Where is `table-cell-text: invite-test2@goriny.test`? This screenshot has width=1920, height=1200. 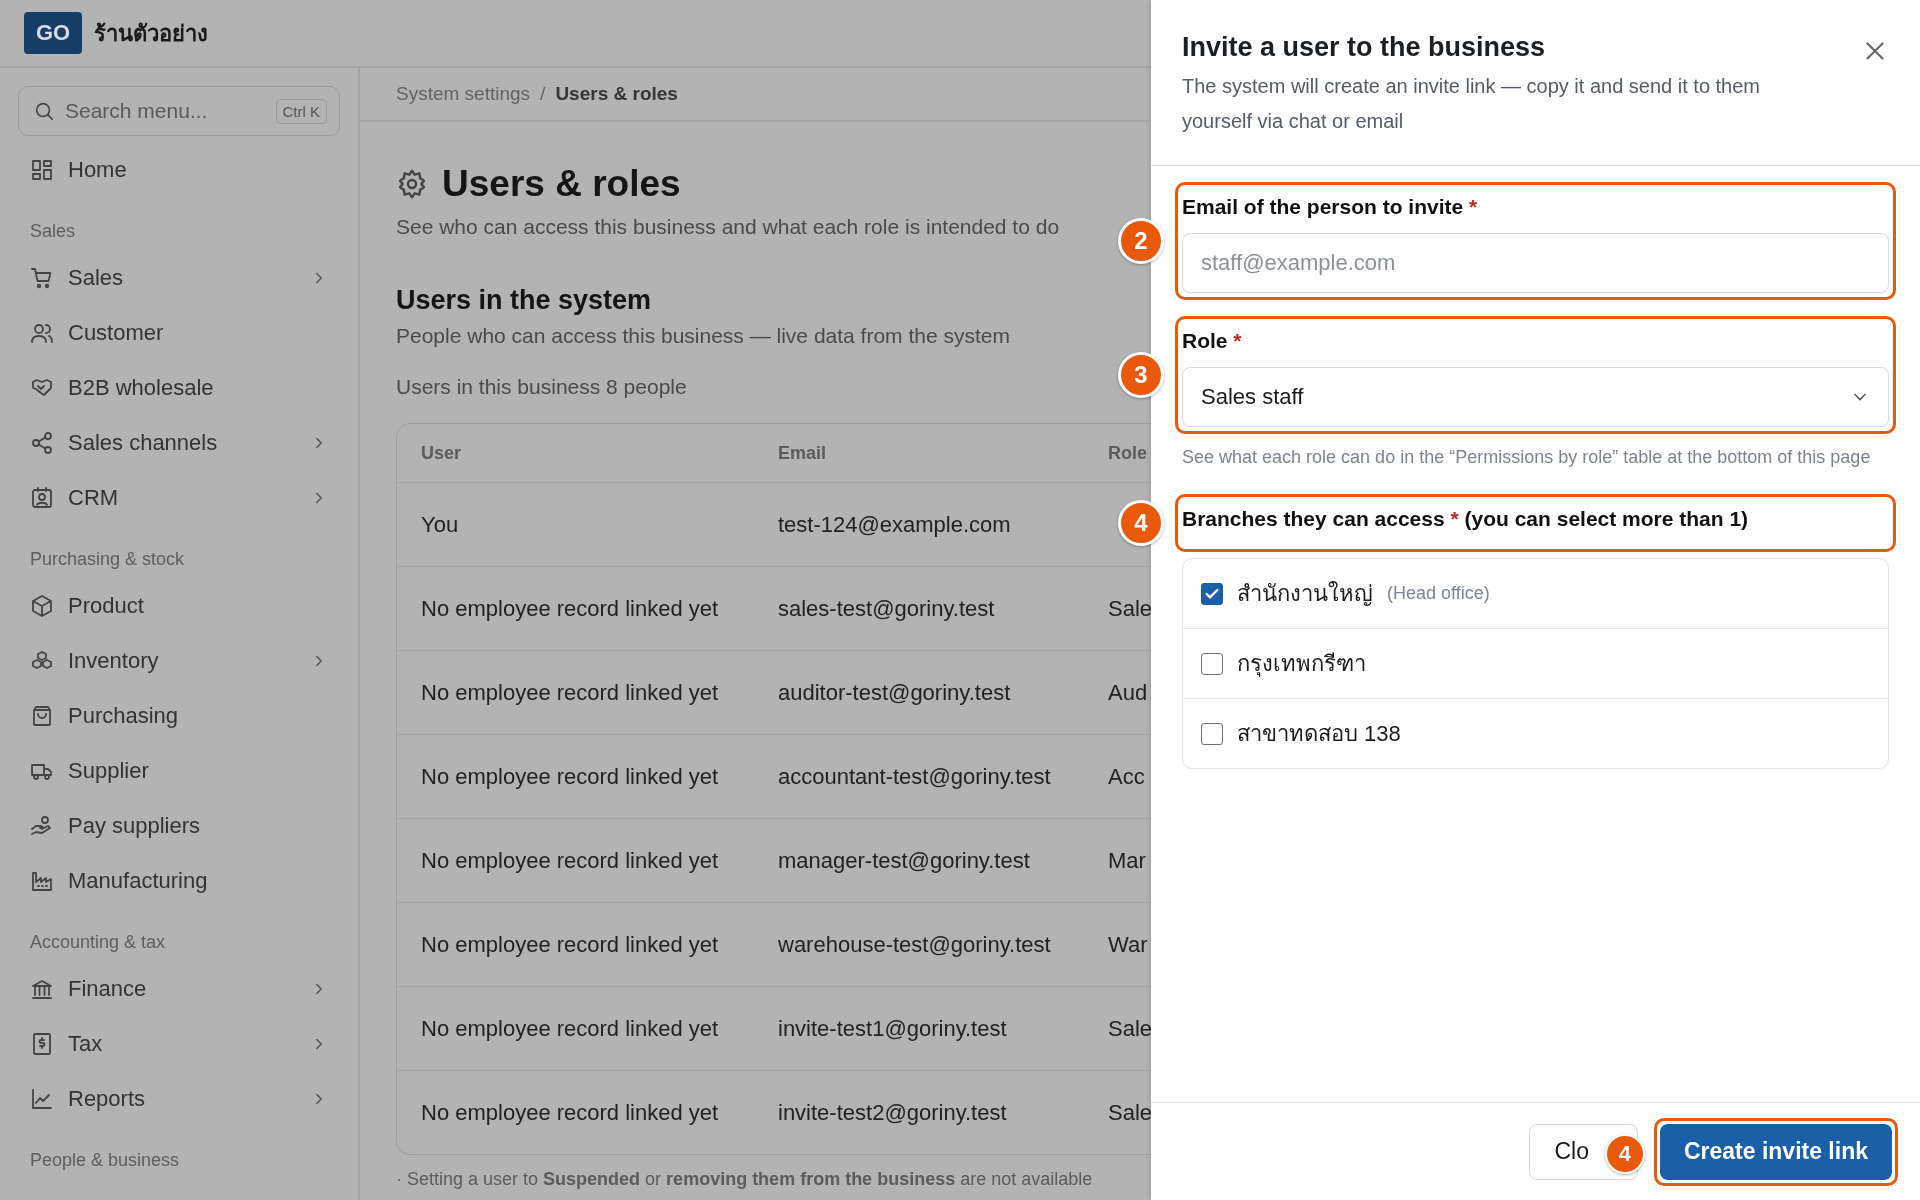
table-cell-text: invite-test2@goriny.test is located at coordinates (893, 1112).